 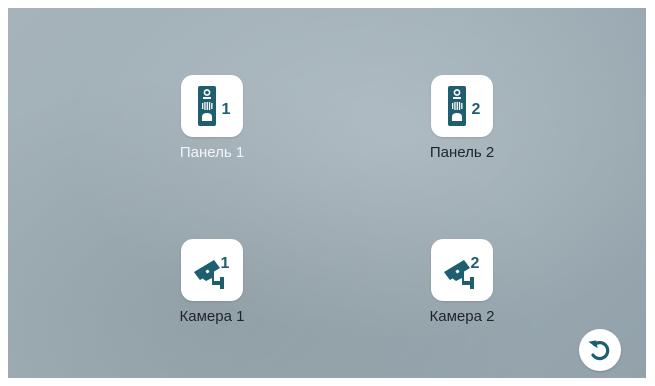 I want to click on back-rotate-icon, so click(x=599, y=350).